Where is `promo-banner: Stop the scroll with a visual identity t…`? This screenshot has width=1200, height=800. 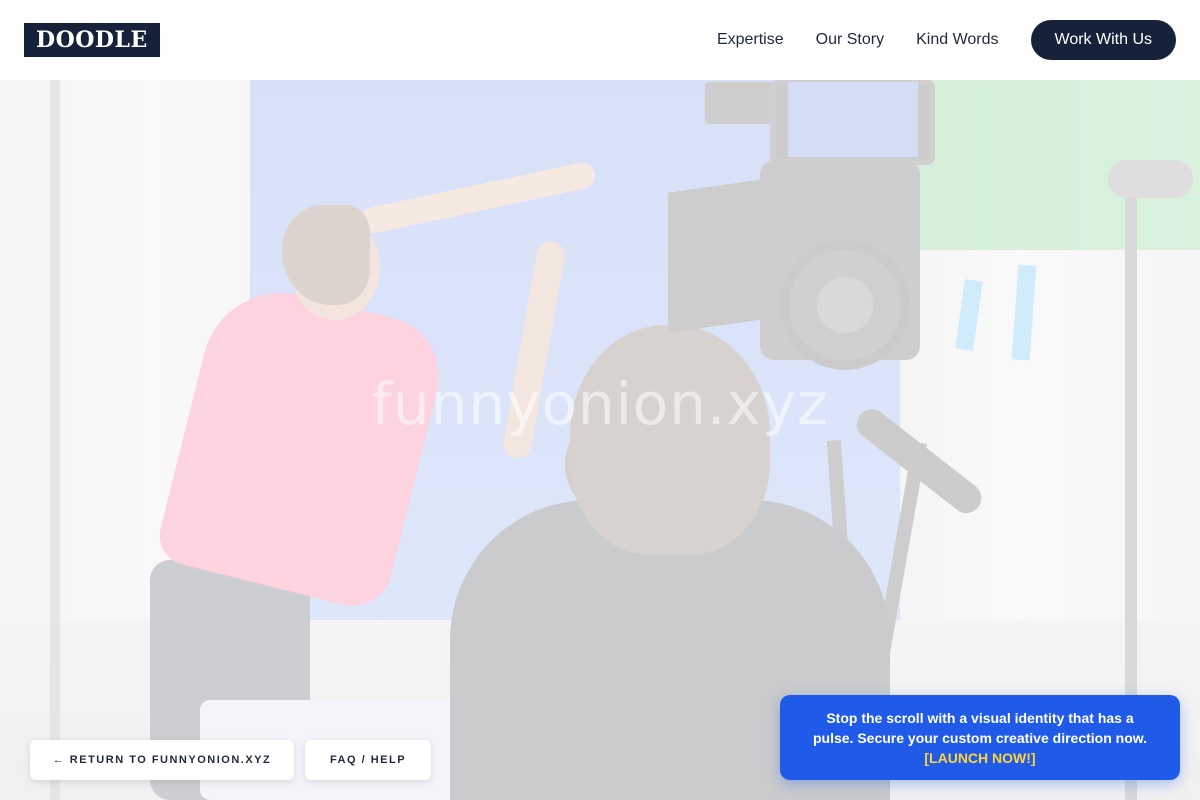
promo-banner: Stop the scroll with a visual identity t… is located at coordinates (980, 737).